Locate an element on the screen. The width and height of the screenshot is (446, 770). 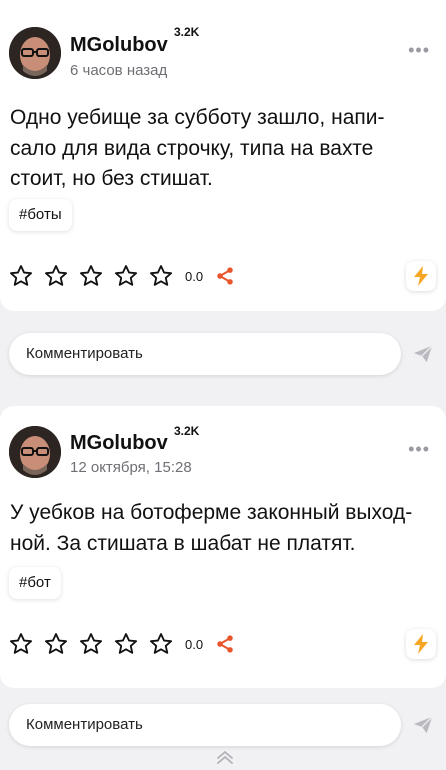
chevron-up-icon is located at coordinates (225, 757).